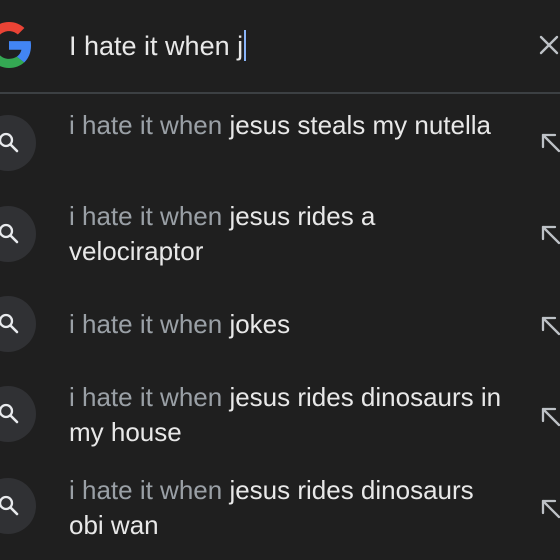  I want to click on close-icon, so click(548, 45).